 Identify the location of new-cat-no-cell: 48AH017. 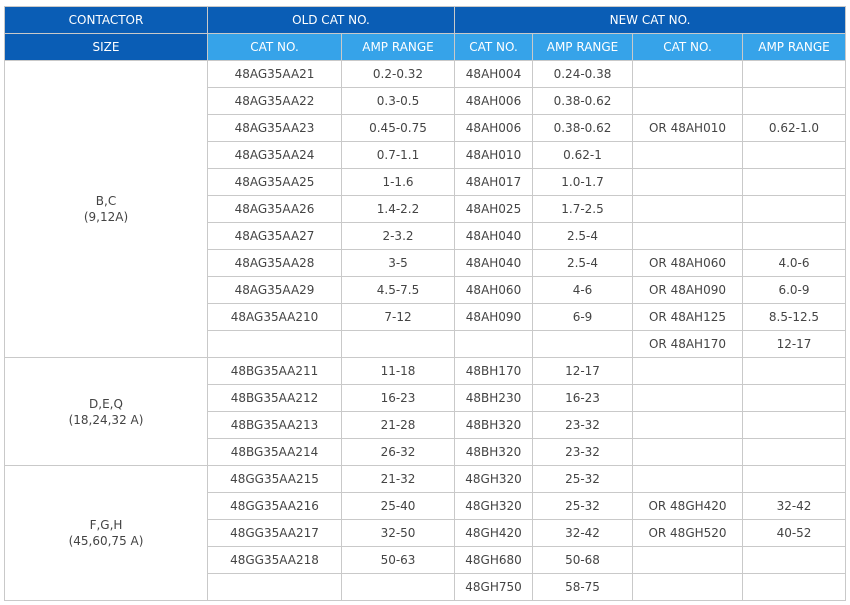
(493, 182).